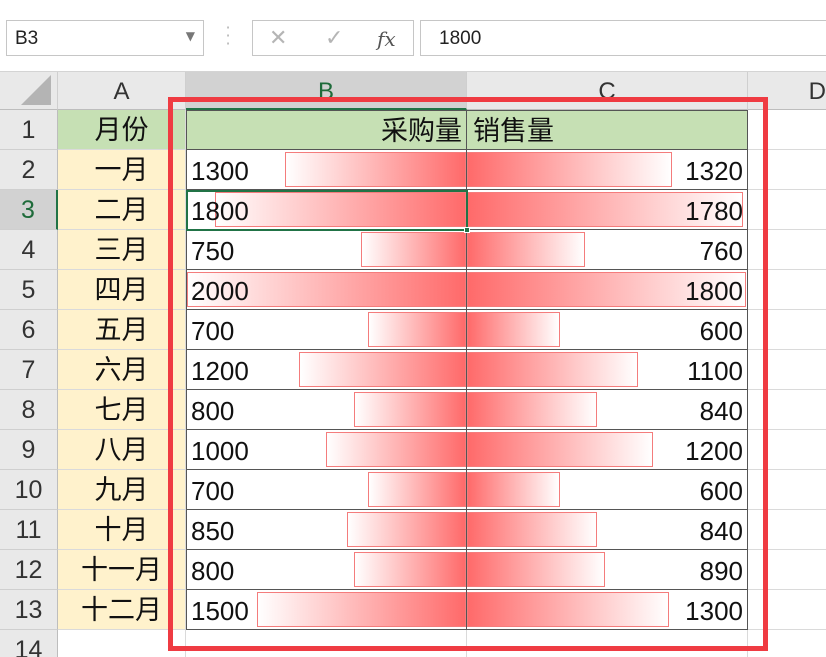 This screenshot has height=657, width=826. What do you see at coordinates (29, 410) in the screenshot?
I see `row-header-8: 8` at bounding box center [29, 410].